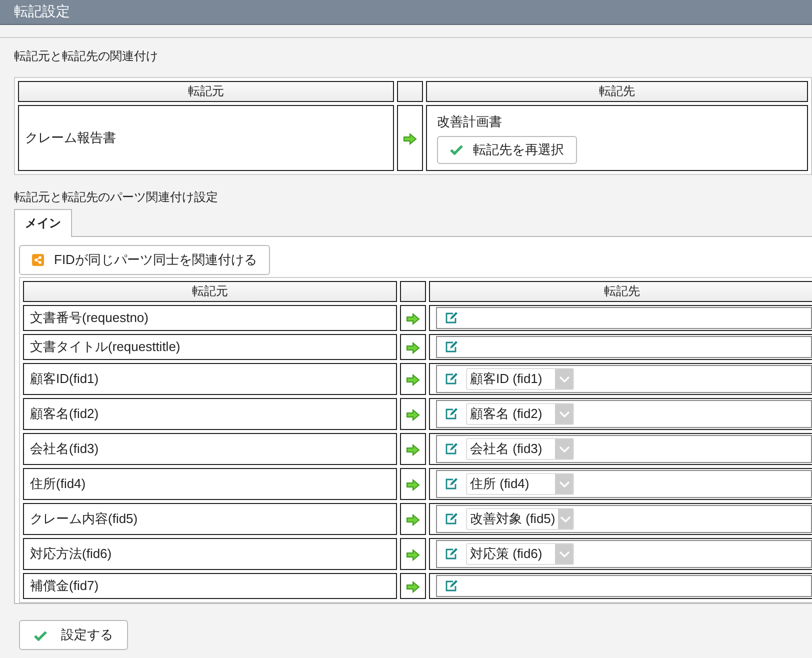 This screenshot has width=812, height=658. What do you see at coordinates (520, 379) in the screenshot?
I see `part-select: 顧客ID (fid1)` at bounding box center [520, 379].